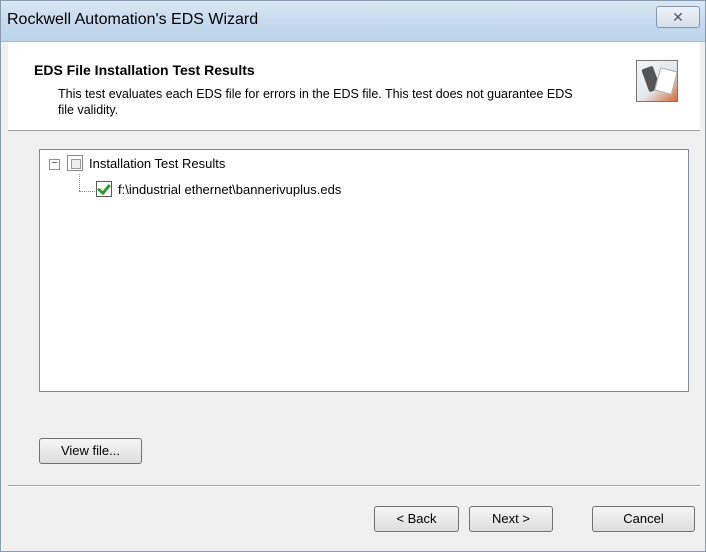 This screenshot has height=552, width=706. Describe the element at coordinates (75, 163) in the screenshot. I see `results-folder-icon` at that location.